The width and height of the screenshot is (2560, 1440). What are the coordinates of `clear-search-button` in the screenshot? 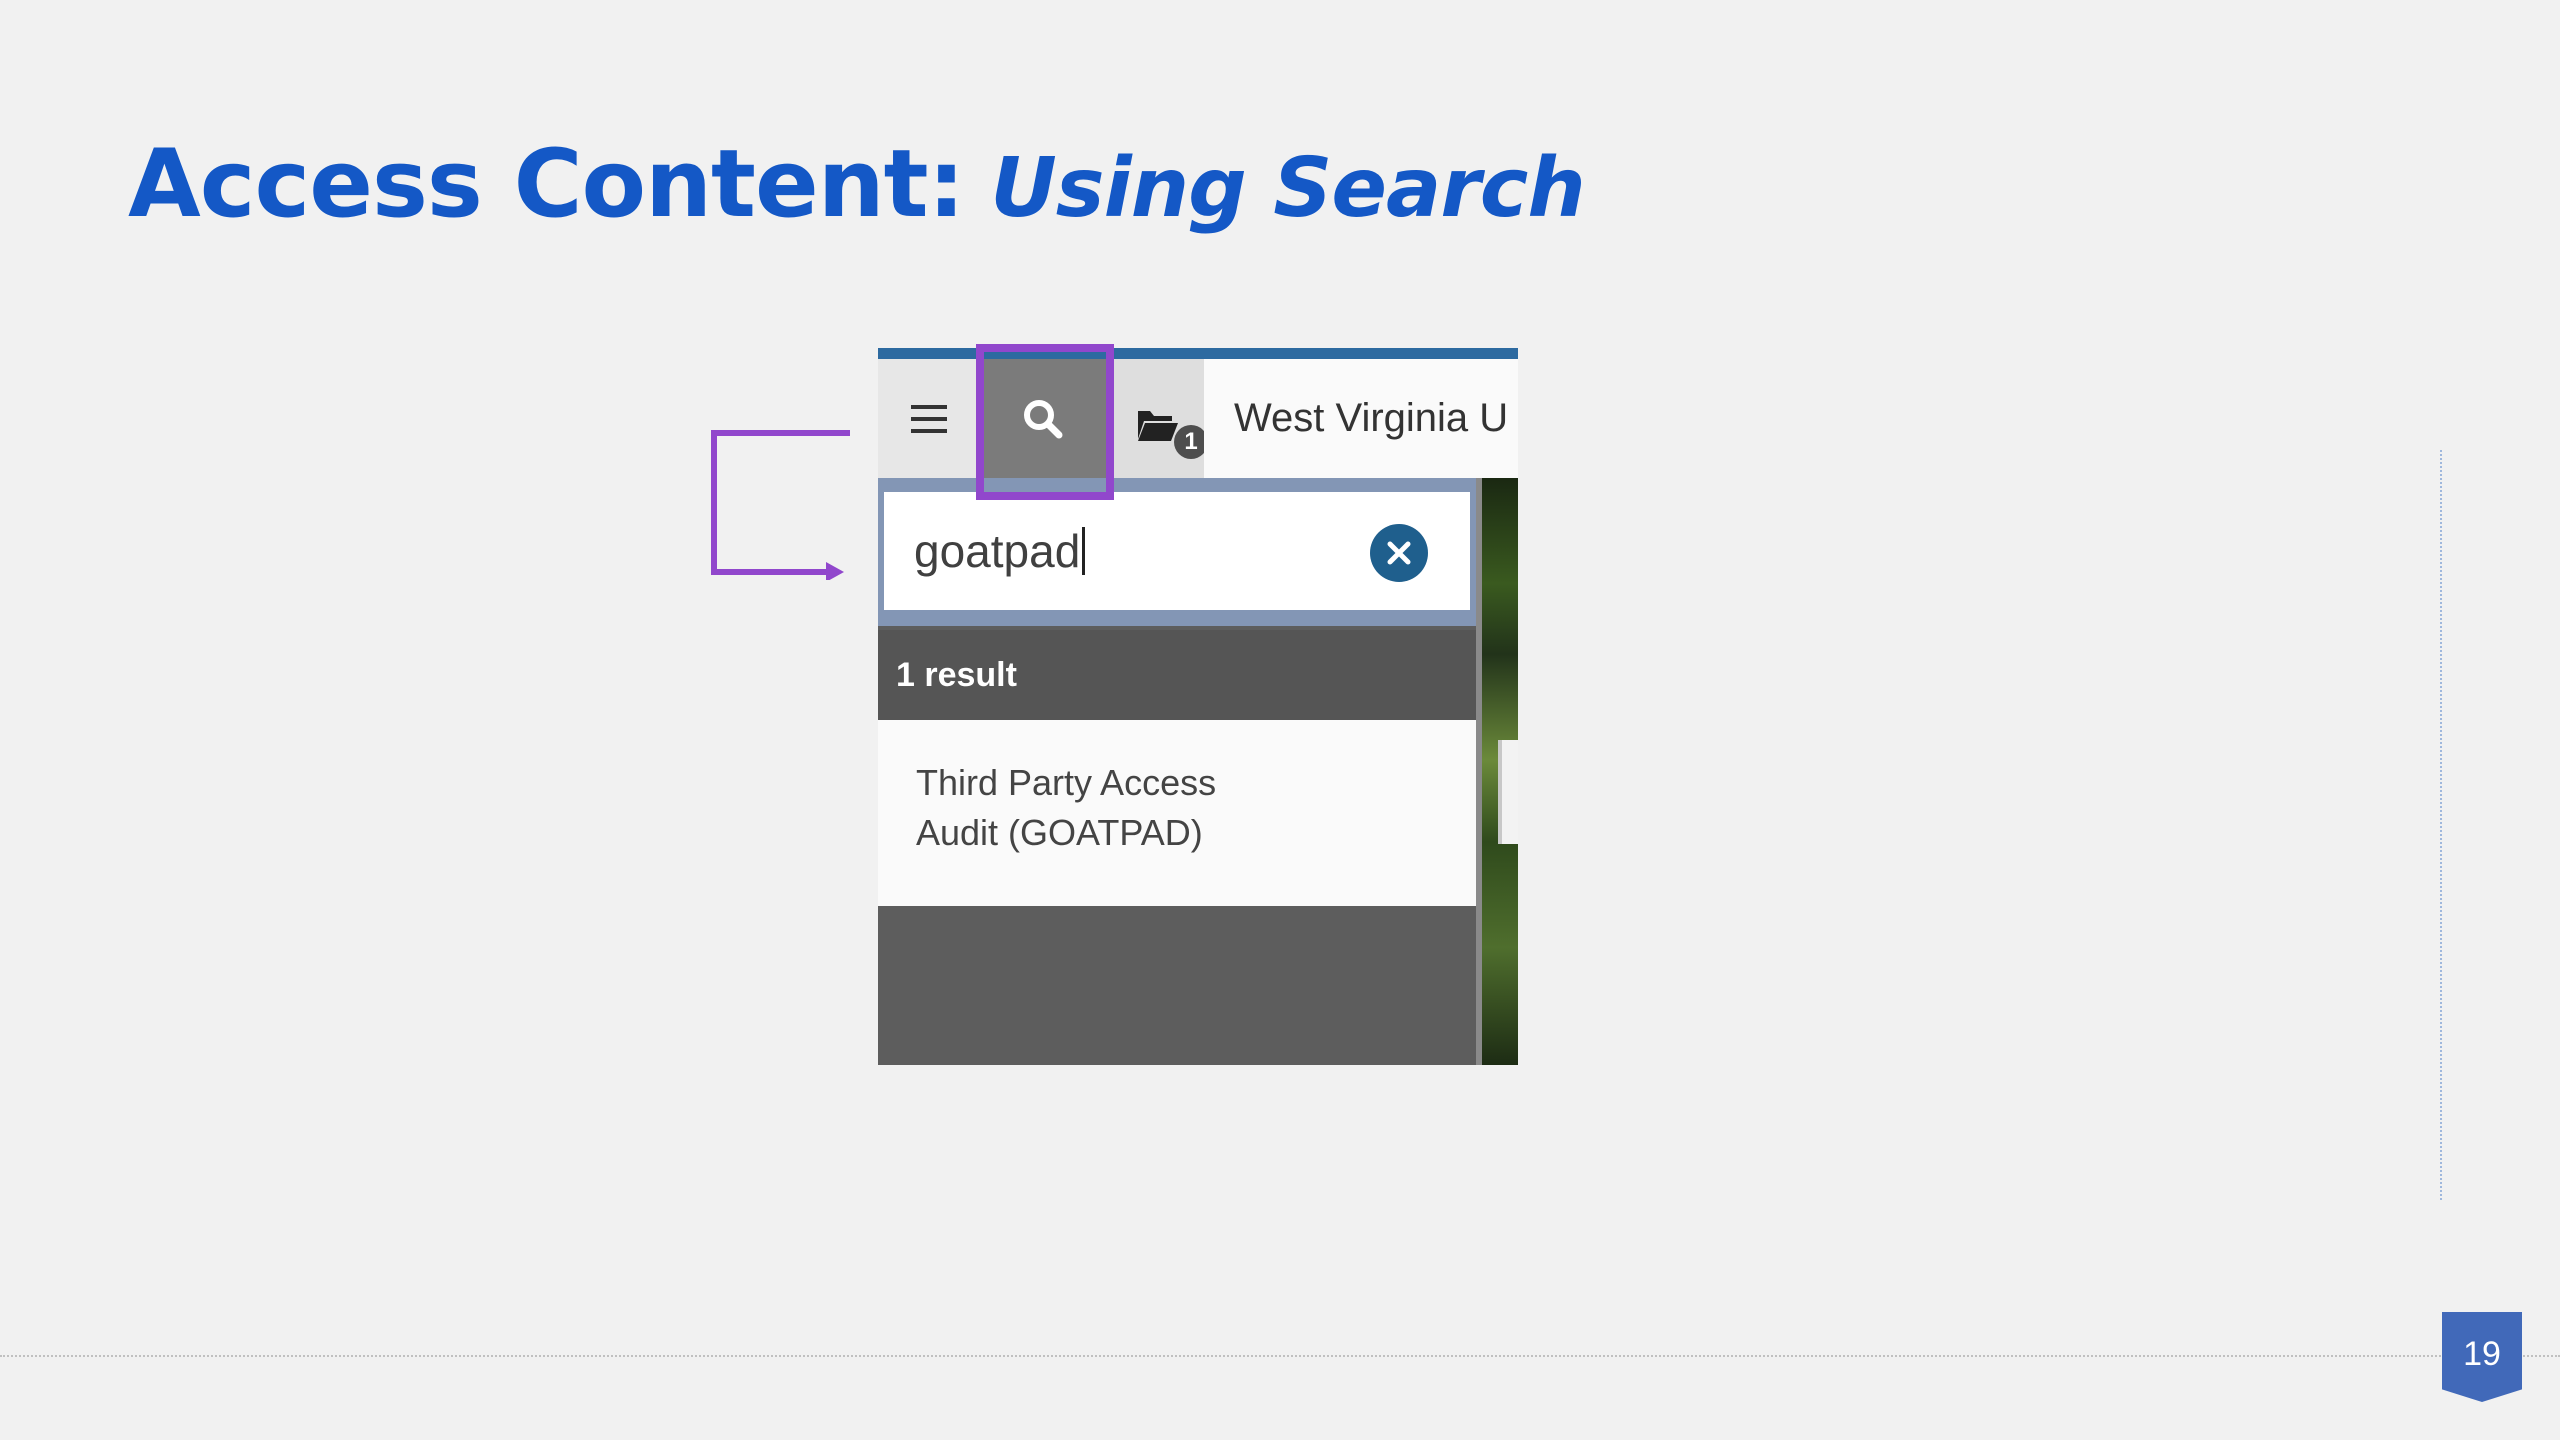 It's located at (1399, 553).